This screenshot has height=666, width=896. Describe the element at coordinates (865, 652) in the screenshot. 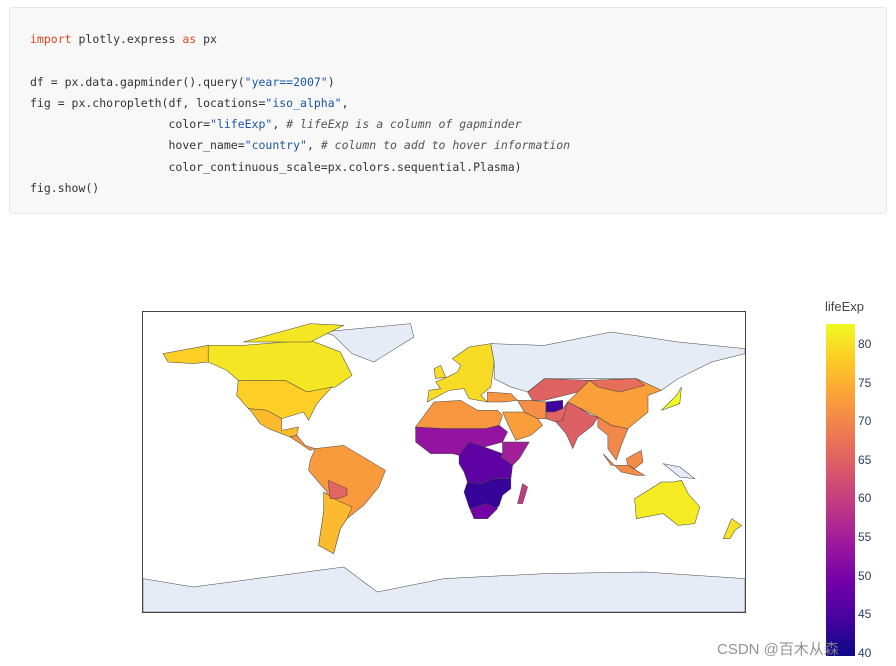

I see `colorbar-tick-label: 40` at that location.